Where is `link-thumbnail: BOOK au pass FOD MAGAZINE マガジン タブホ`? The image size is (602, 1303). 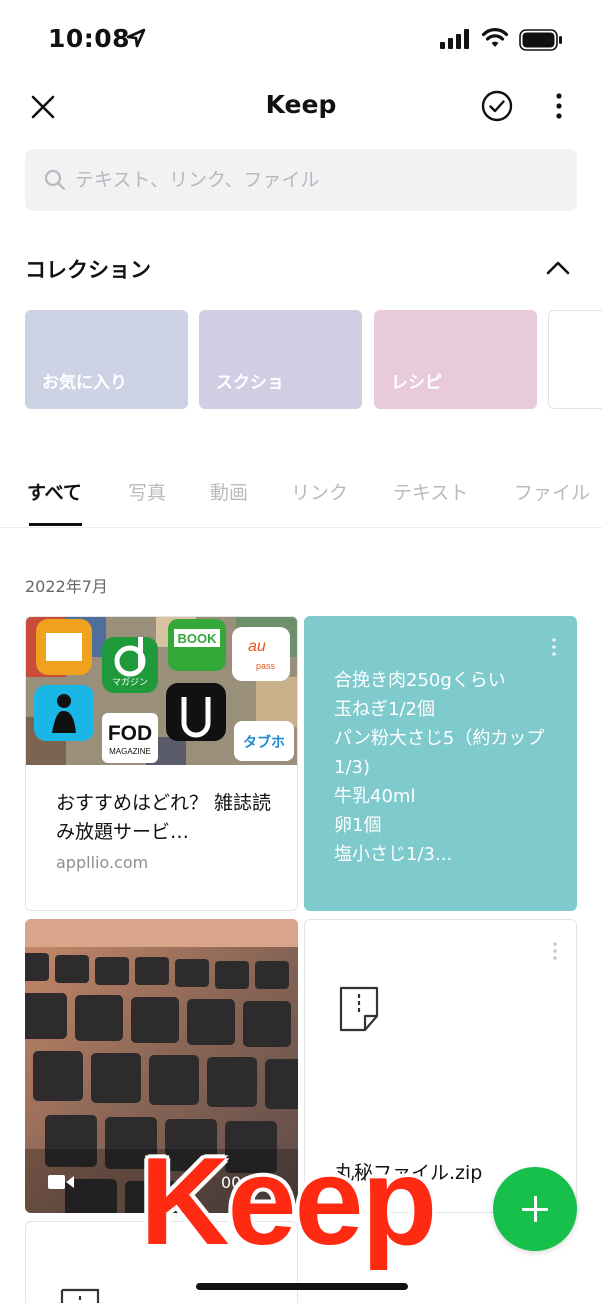 link-thumbnail: BOOK au pass FOD MAGAZINE マガジン タブホ is located at coordinates (161, 691).